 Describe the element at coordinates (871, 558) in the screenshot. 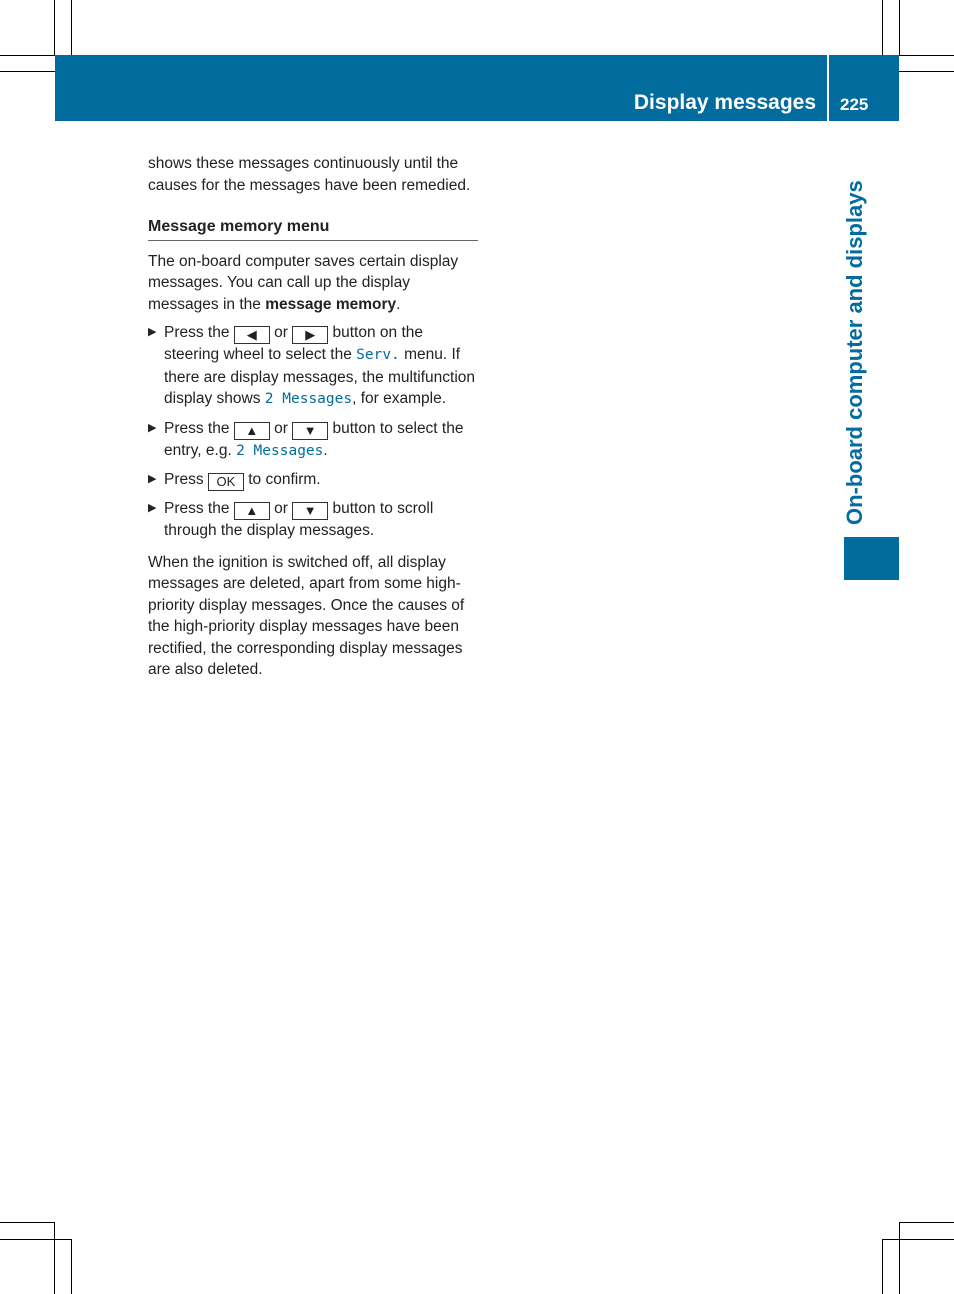

I see `chapter-tab-marker` at that location.